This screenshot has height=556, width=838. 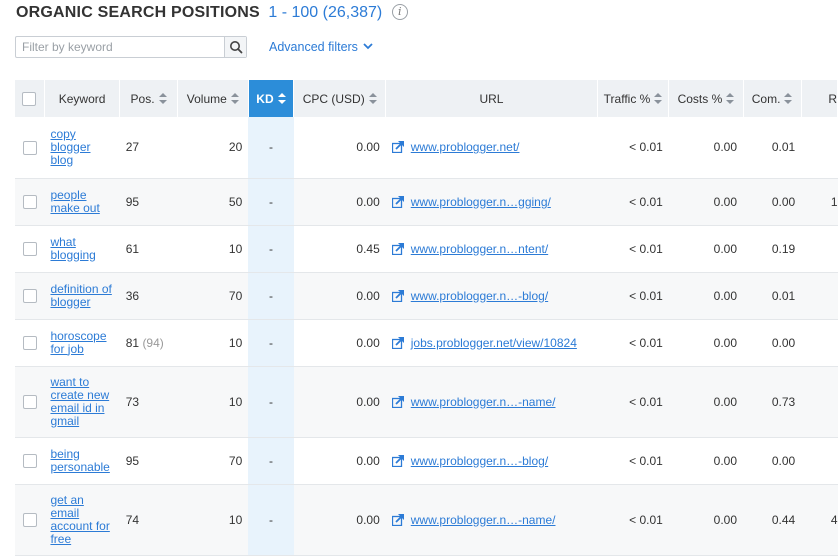 What do you see at coordinates (132, 295) in the screenshot?
I see `pos-value: 36` at bounding box center [132, 295].